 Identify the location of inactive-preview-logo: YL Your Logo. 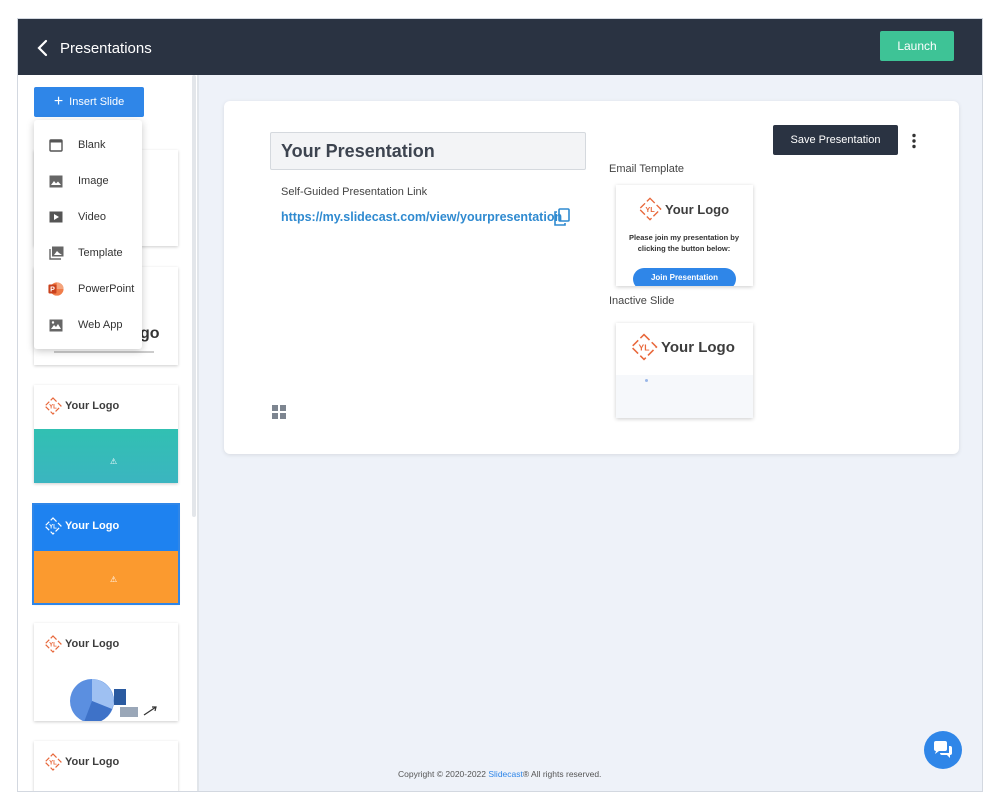
(682, 347).